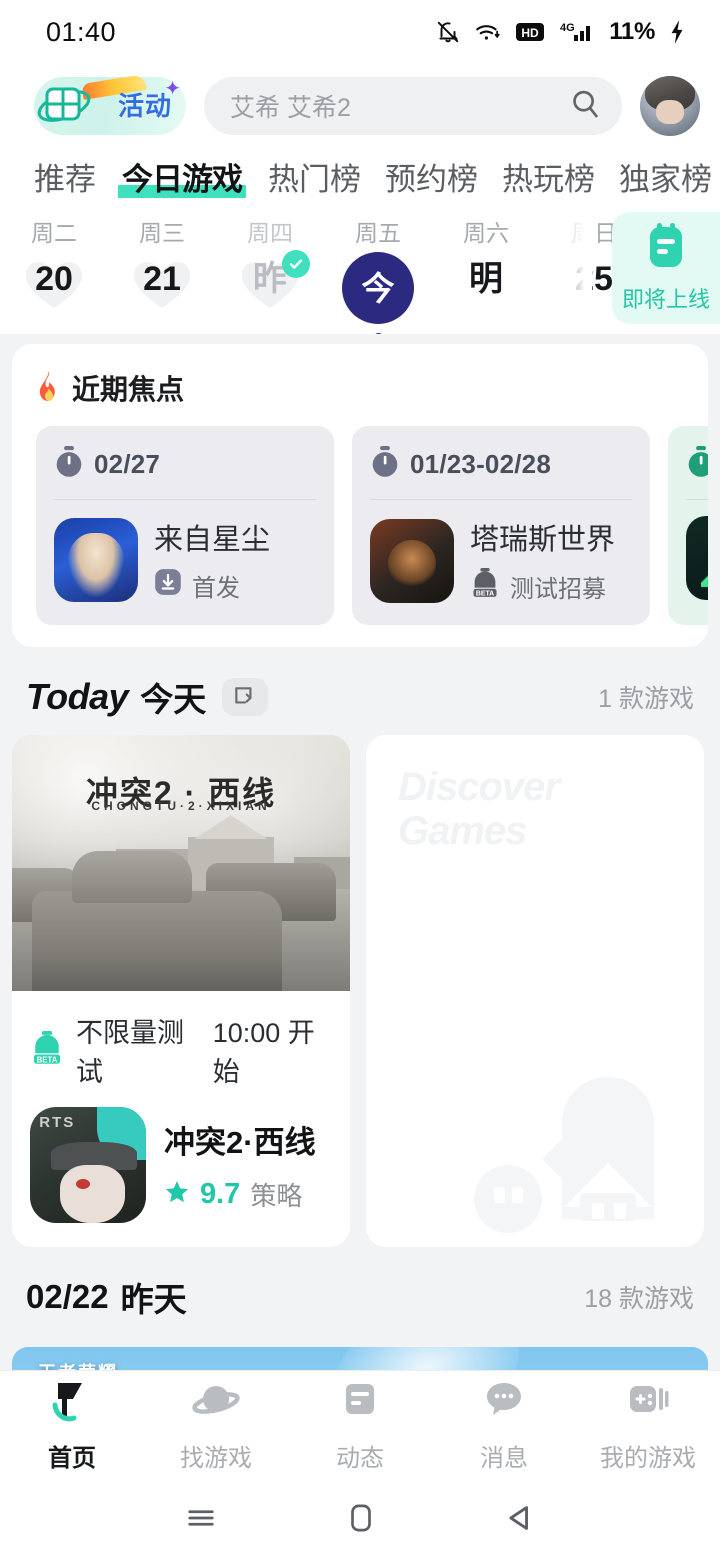 Image resolution: width=720 pixels, height=1560 pixels. Describe the element at coordinates (648, 1458) in the screenshot. I see `nav-label: 我的游戏` at that location.